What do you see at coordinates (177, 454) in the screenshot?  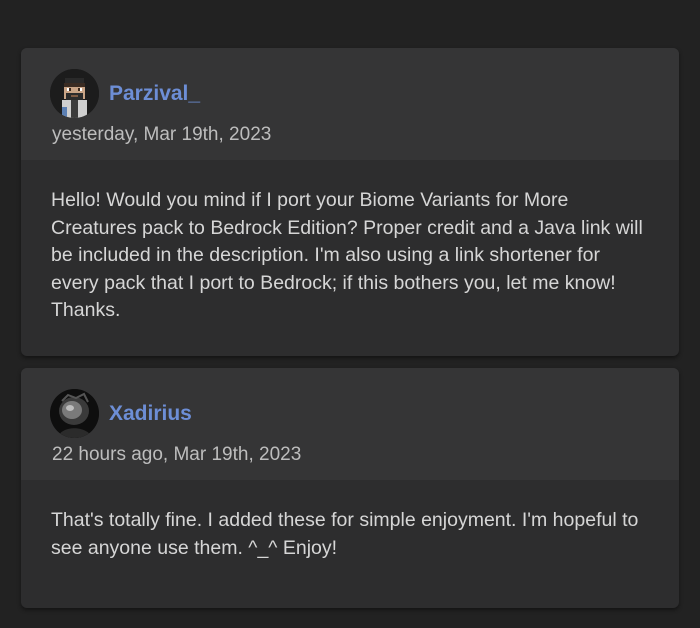 I see `comment-timestamp: 22 hours ago, Mar 19th, 2023` at bounding box center [177, 454].